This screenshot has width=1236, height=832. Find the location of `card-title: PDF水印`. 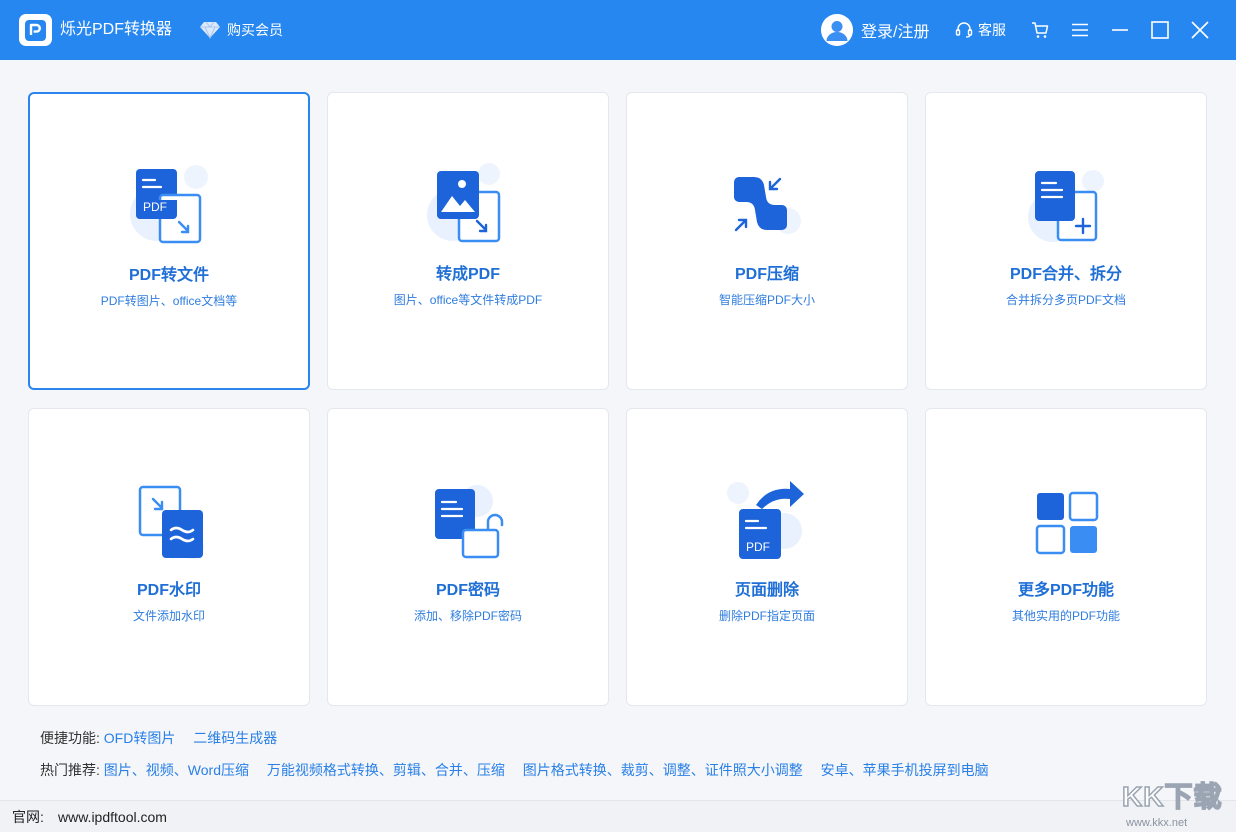

card-title: PDF水印 is located at coordinates (168, 590).